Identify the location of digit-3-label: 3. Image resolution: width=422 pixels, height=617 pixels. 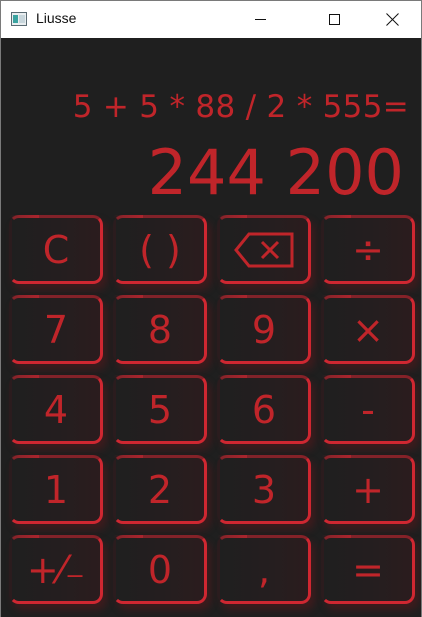
(264, 489).